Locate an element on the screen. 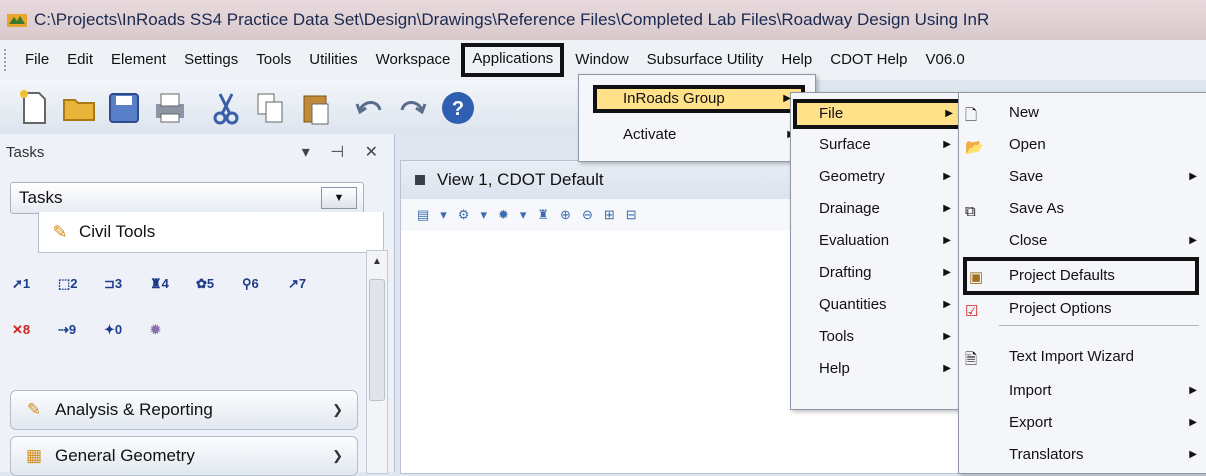  section-analysis-reporting: ✎ Analysis & Reporting ❯ is located at coordinates (184, 410).